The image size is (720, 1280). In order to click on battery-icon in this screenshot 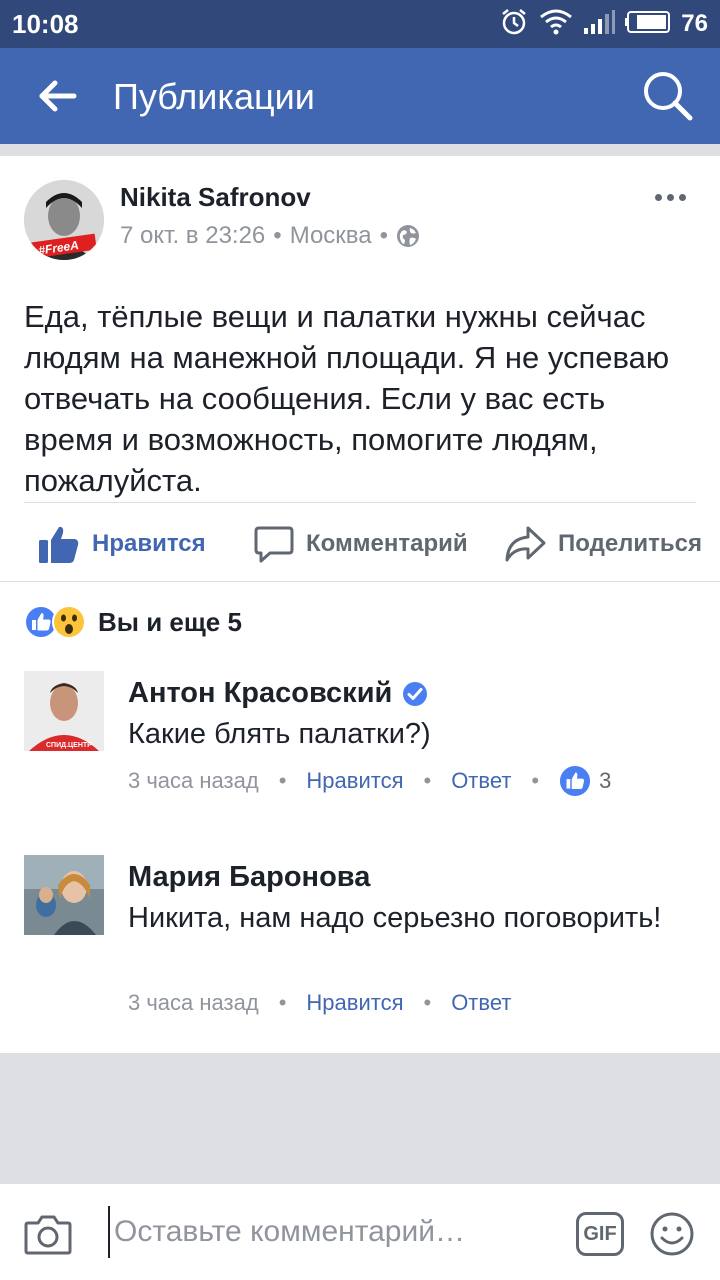, I will do `click(648, 24)`.